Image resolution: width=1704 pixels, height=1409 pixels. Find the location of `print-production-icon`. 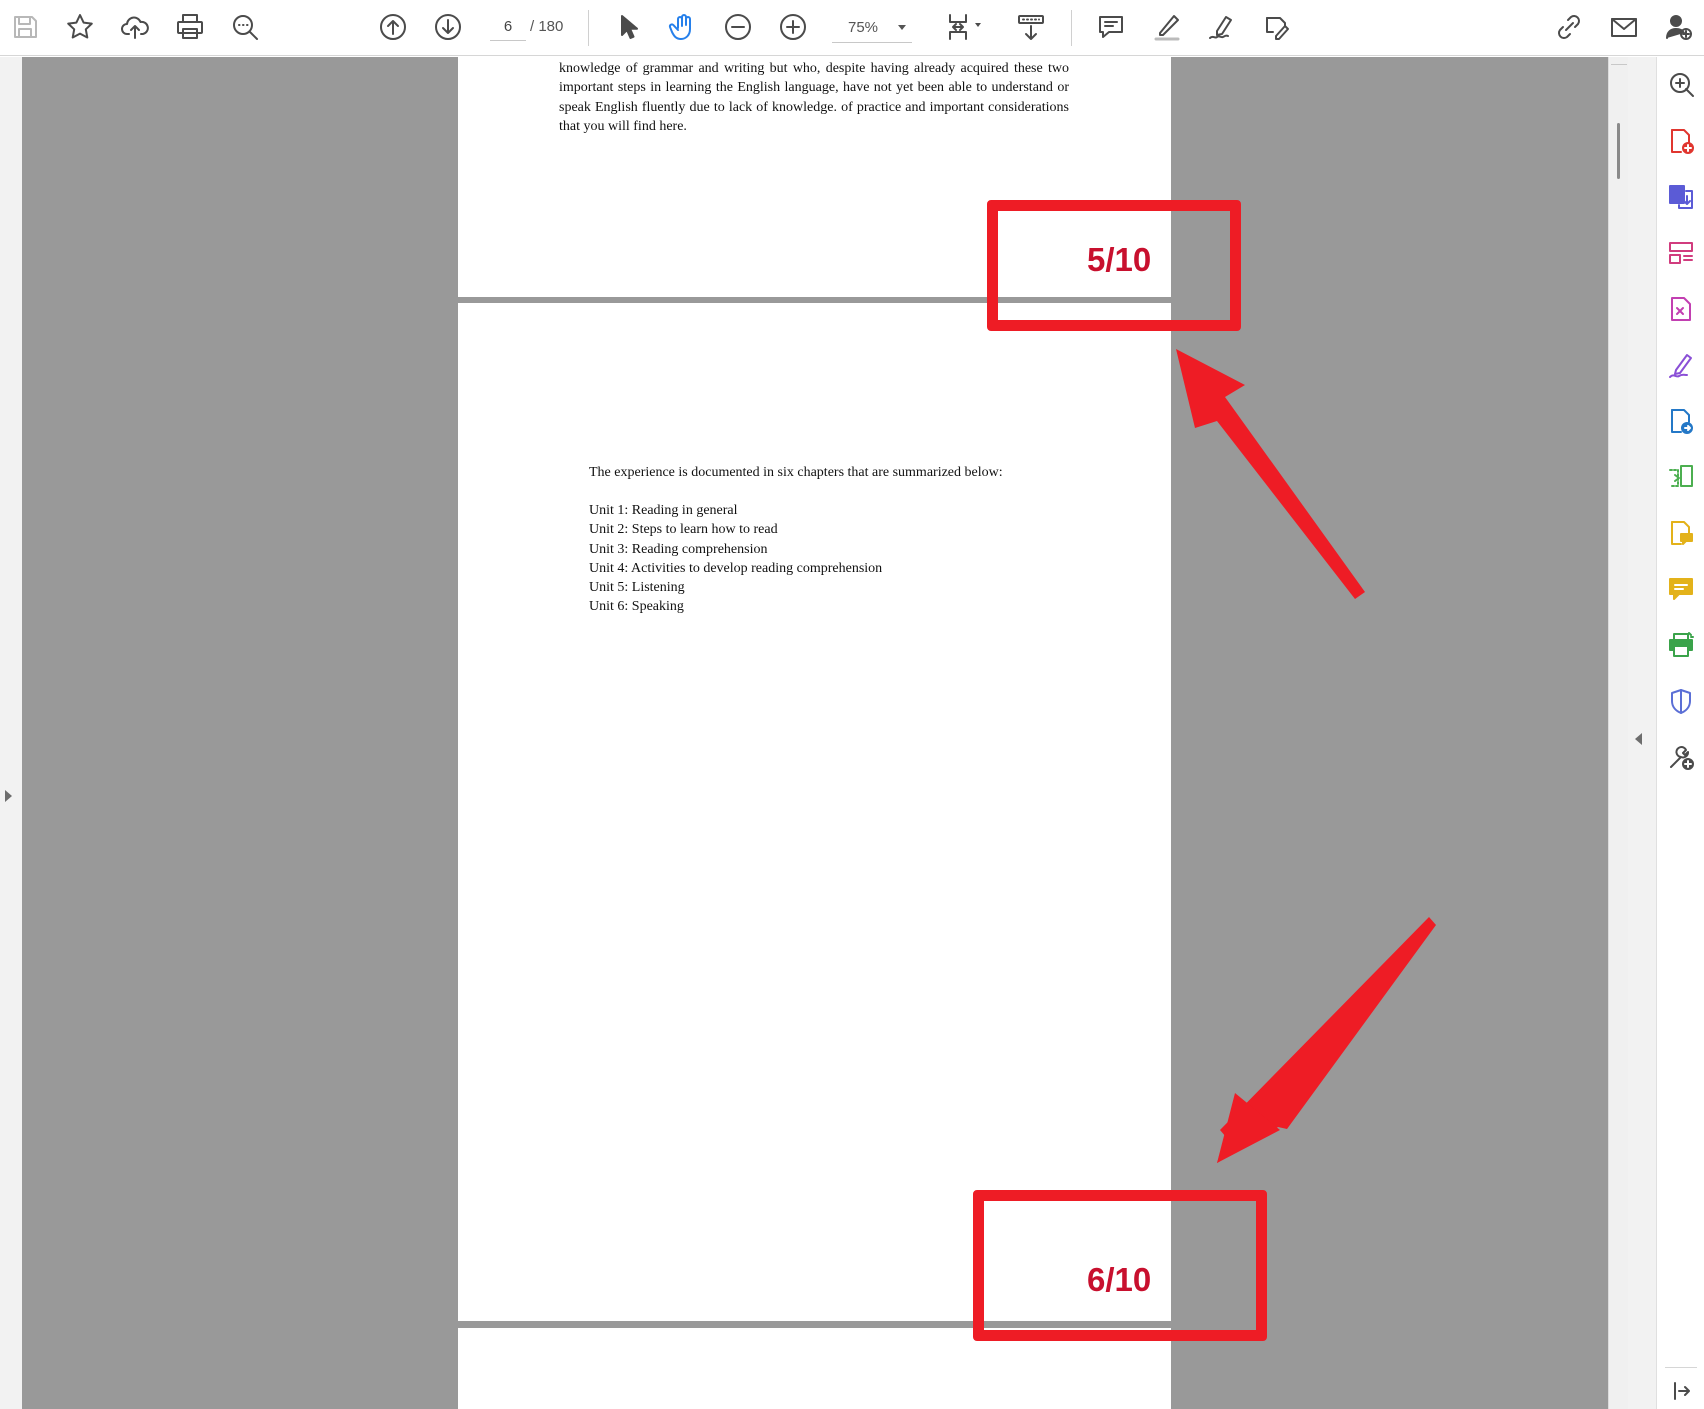

print-production-icon is located at coordinates (1681, 645).